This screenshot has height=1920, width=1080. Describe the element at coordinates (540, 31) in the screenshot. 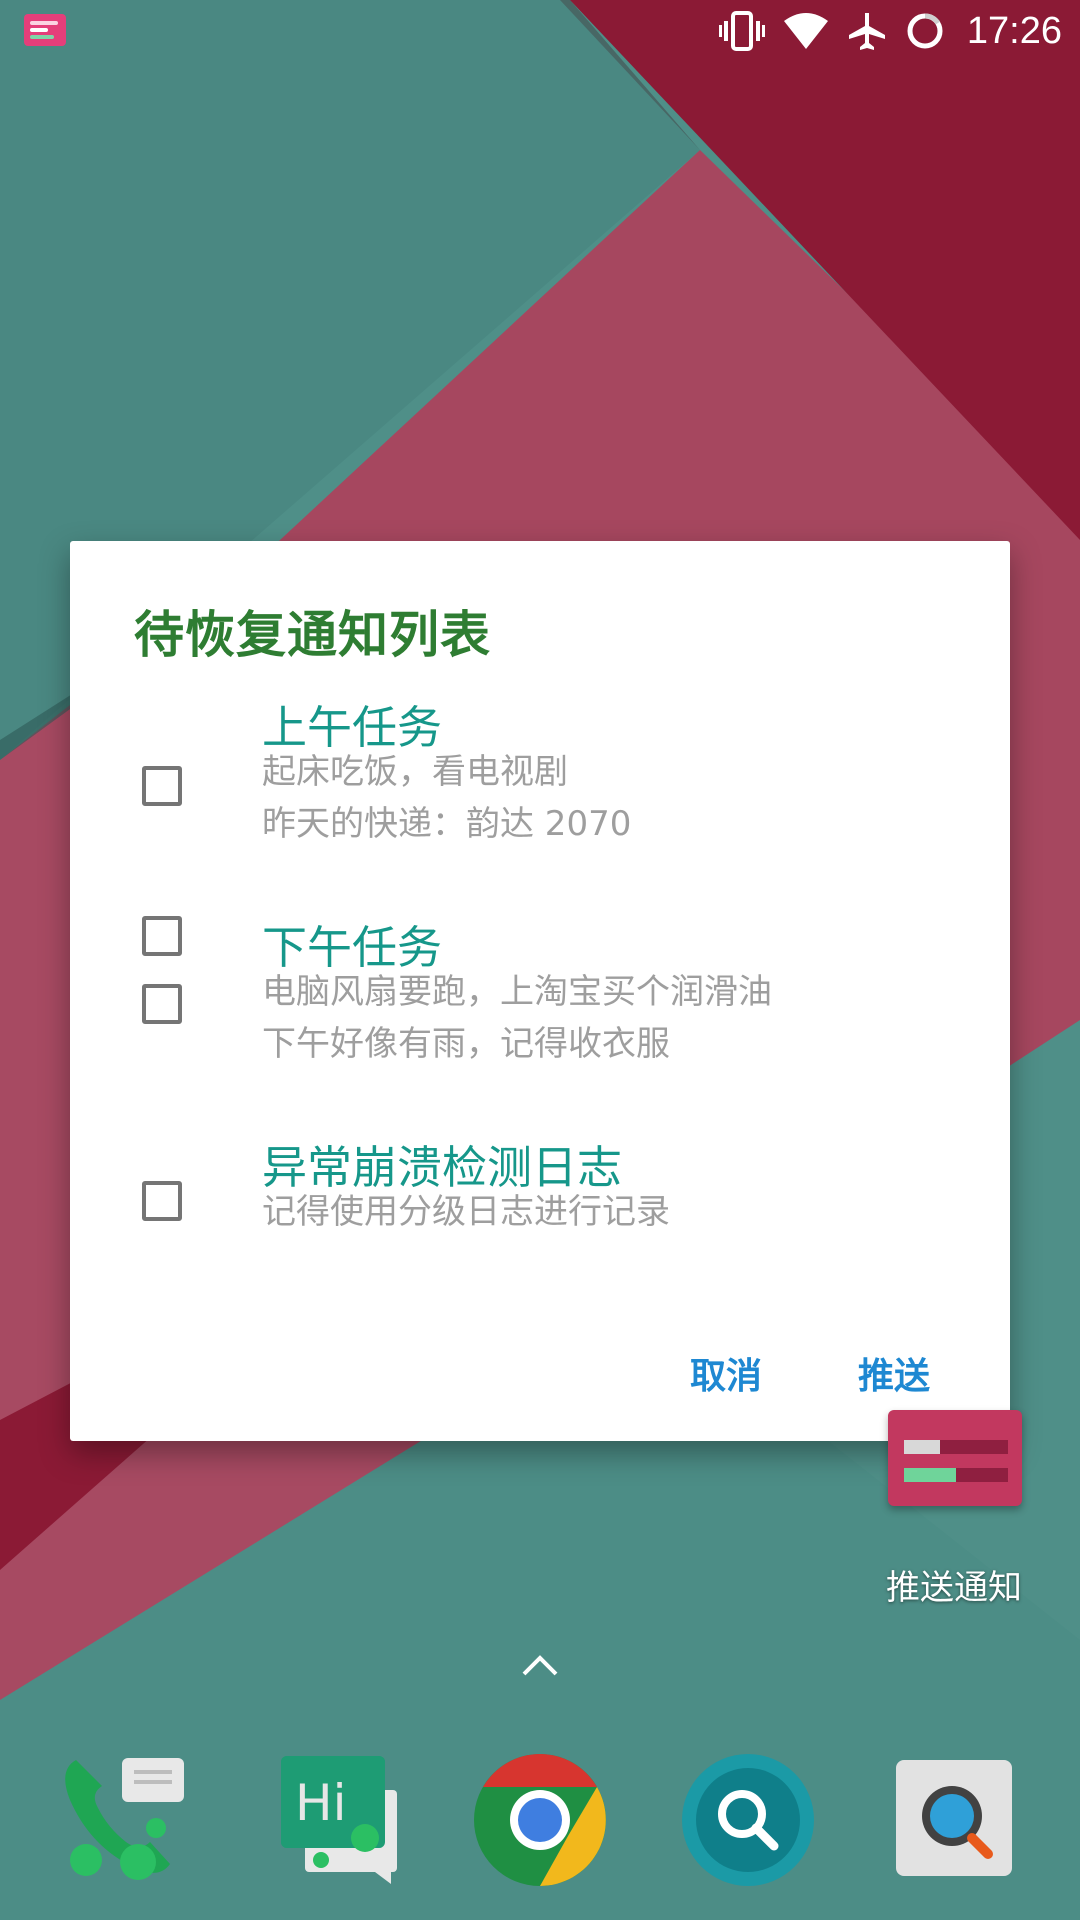

I see `status-bar: 17:26` at that location.